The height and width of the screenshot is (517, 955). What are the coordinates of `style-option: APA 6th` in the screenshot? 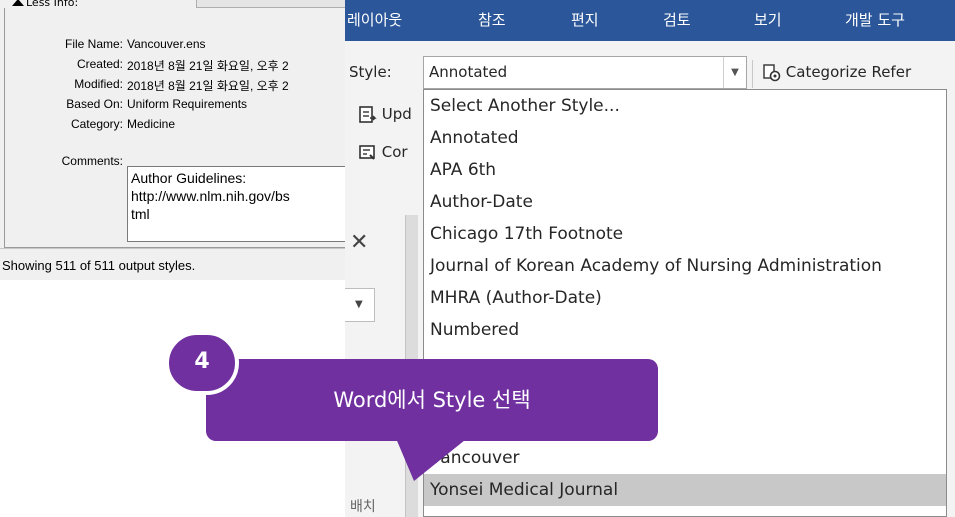 It's located at (685, 170).